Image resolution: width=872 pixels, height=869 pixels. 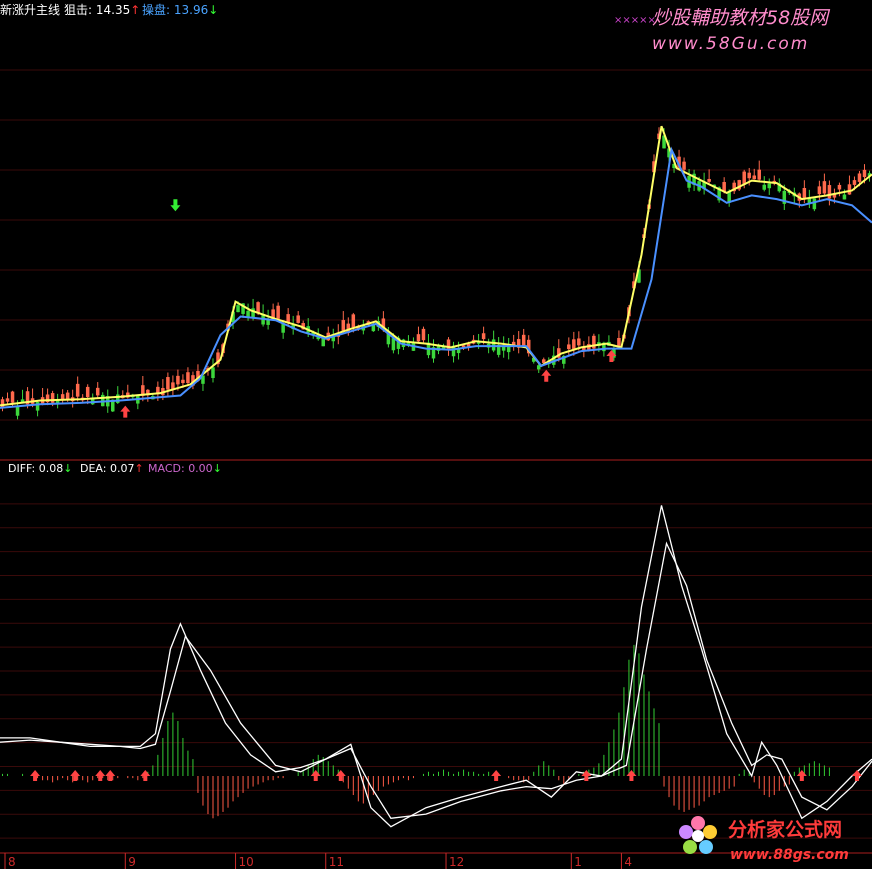 What do you see at coordinates (785, 829) in the screenshot?
I see `watermark-bottom-title: 分析家公式网` at bounding box center [785, 829].